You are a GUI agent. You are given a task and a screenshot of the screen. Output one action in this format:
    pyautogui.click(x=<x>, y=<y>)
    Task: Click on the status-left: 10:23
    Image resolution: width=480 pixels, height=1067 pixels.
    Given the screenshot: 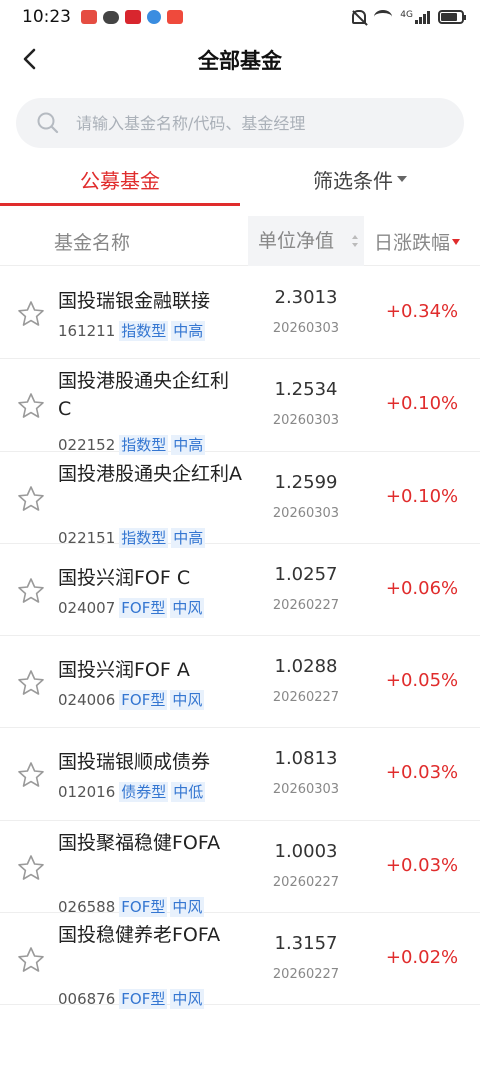 What is the action you would take?
    pyautogui.click(x=102, y=17)
    